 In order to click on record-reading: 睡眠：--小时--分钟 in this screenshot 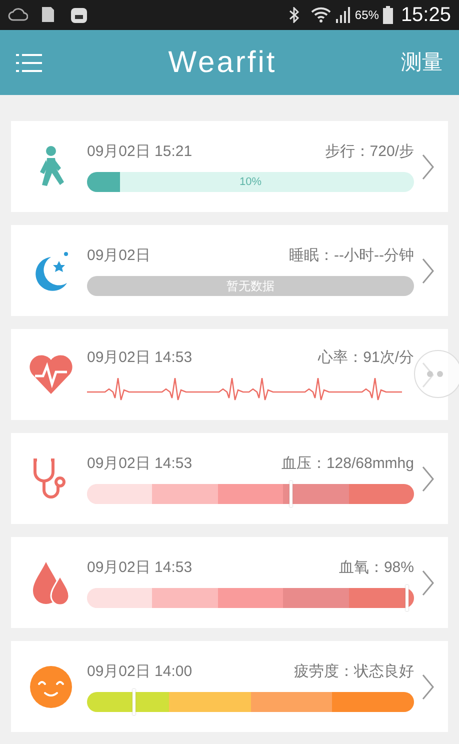, I will do `click(351, 256)`.